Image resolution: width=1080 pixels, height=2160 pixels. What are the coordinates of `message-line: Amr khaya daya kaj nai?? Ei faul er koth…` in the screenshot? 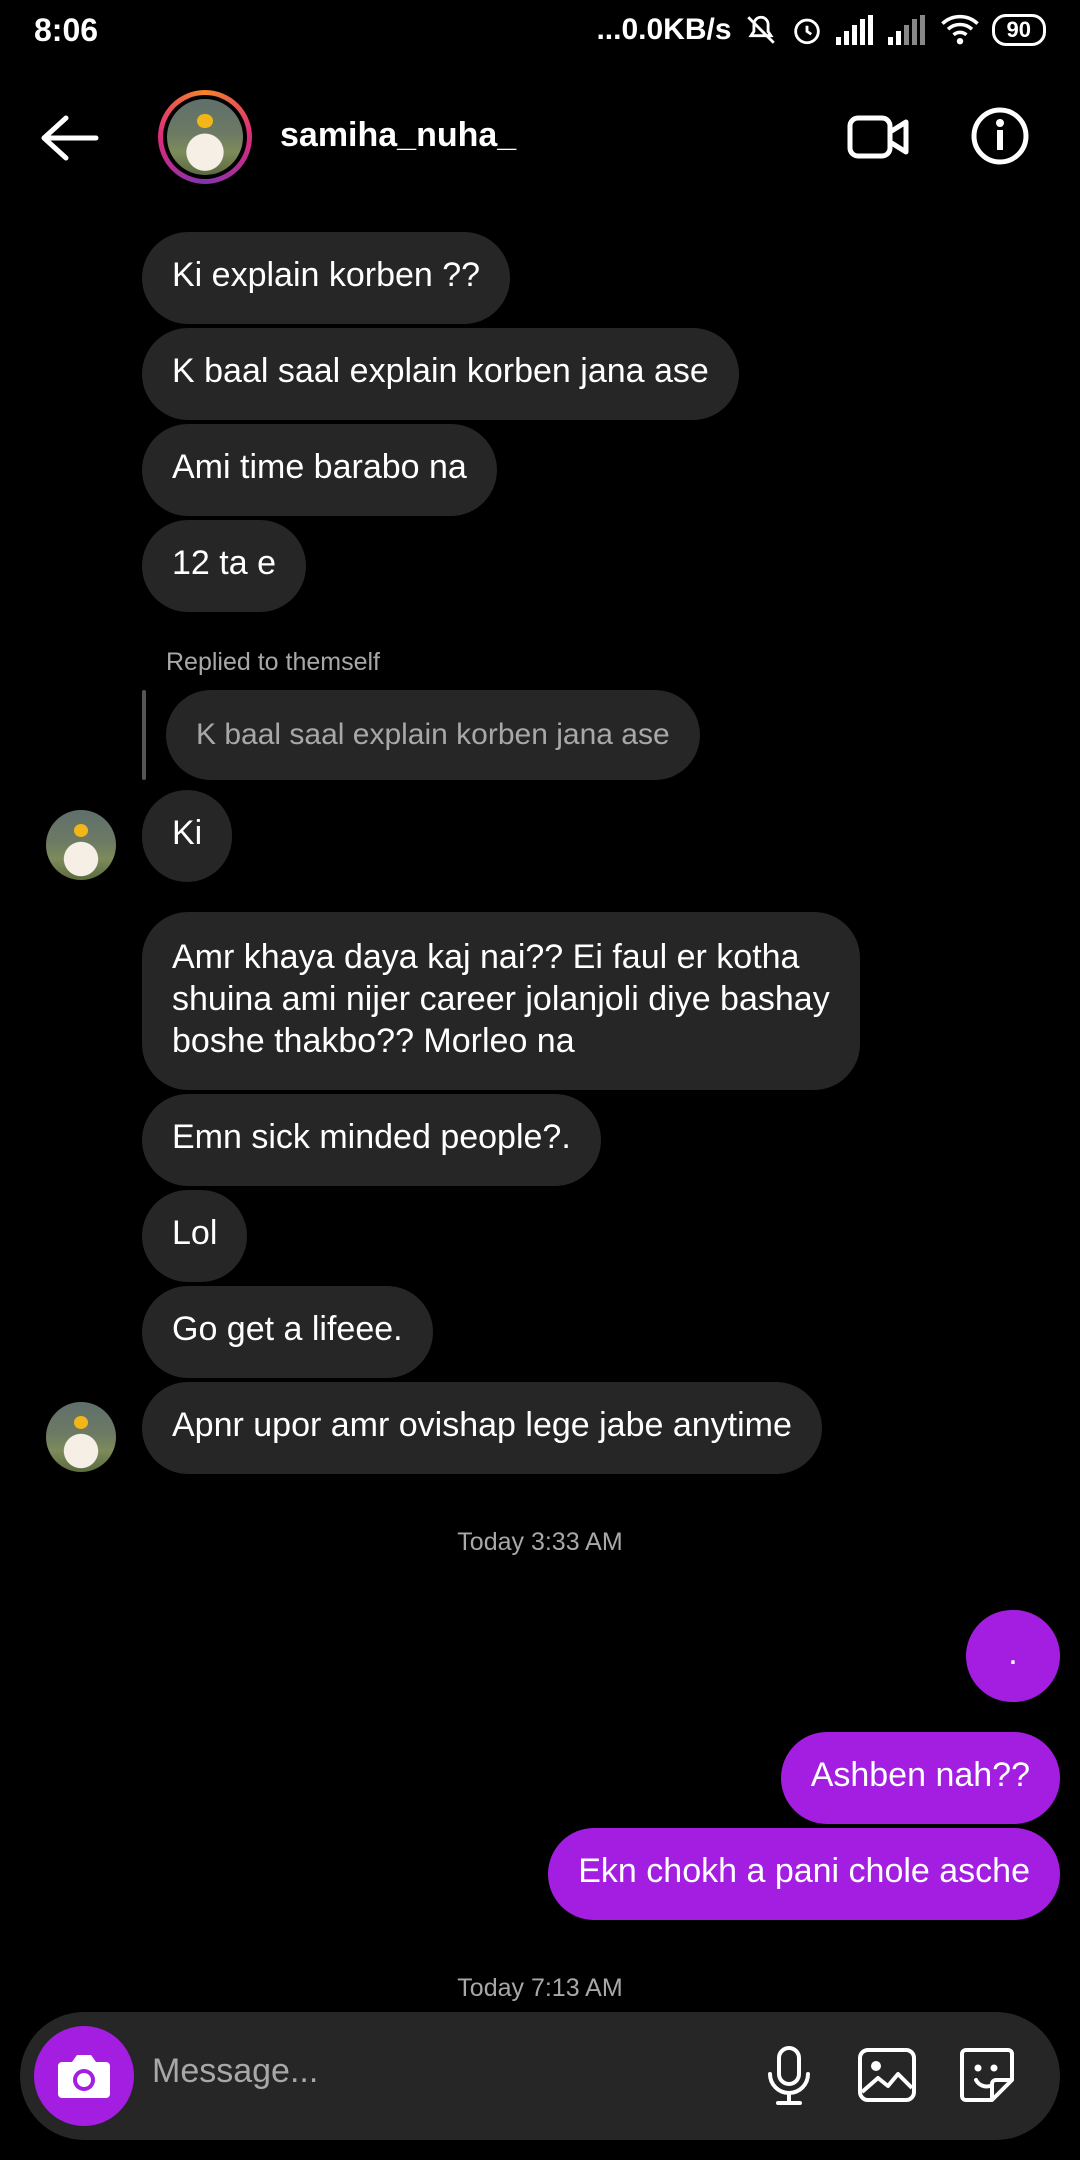 It's located at (486, 957).